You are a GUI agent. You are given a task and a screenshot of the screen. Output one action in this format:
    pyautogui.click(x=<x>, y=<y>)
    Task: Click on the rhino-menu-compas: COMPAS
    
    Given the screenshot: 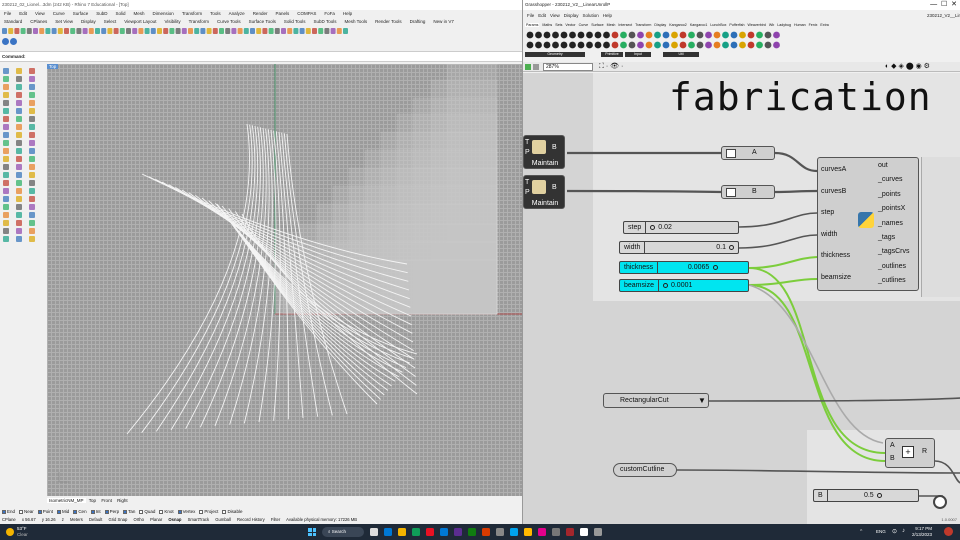 What is the action you would take?
    pyautogui.click(x=306, y=14)
    